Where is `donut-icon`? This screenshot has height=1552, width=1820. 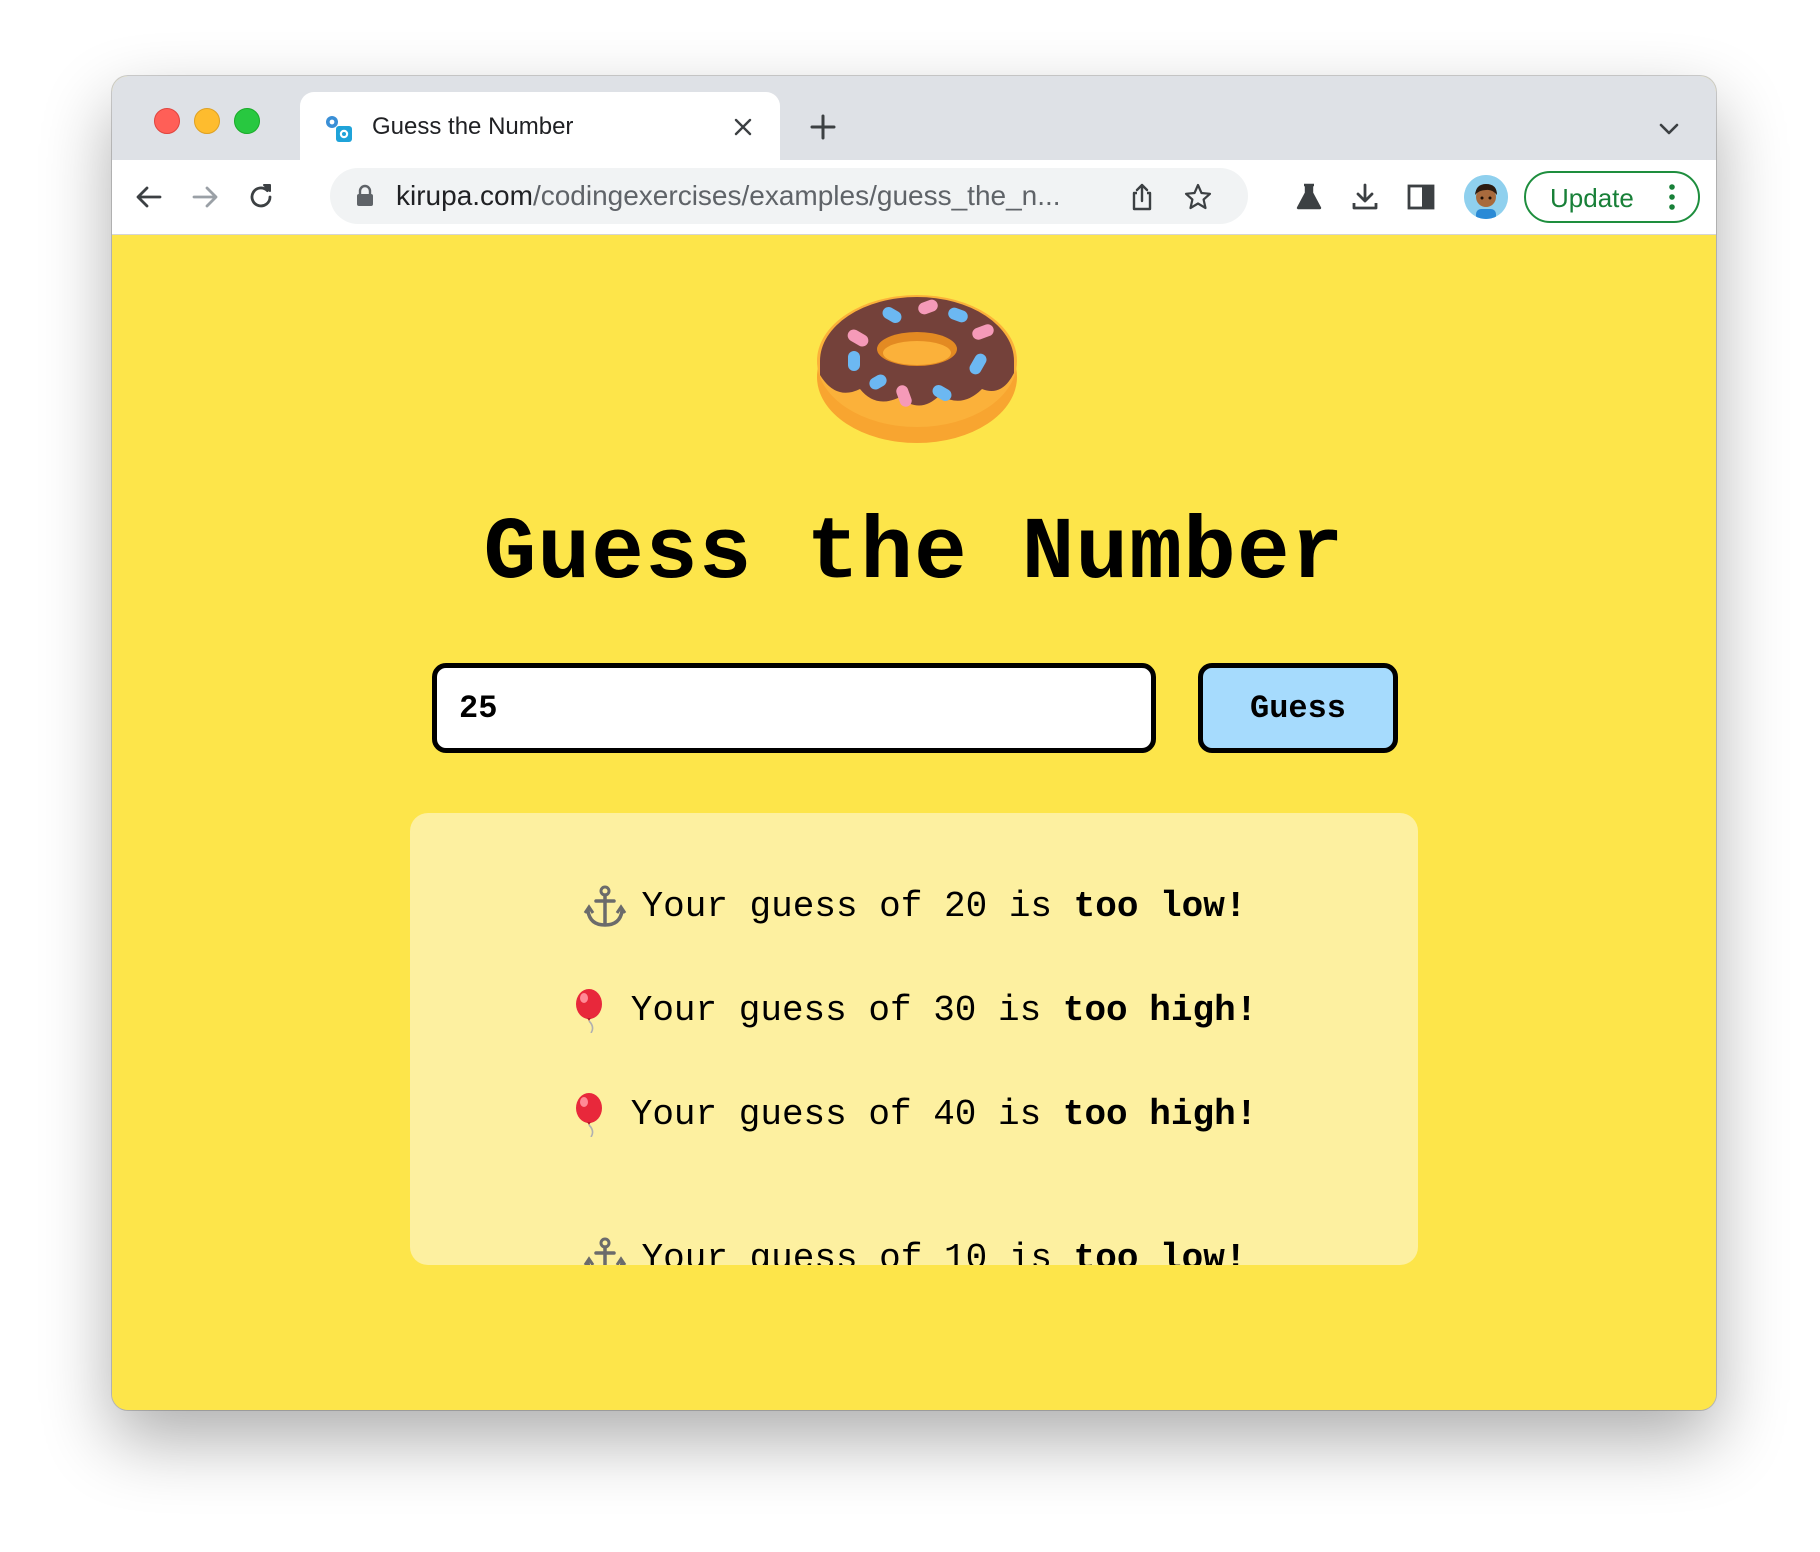 donut-icon is located at coordinates (917, 369).